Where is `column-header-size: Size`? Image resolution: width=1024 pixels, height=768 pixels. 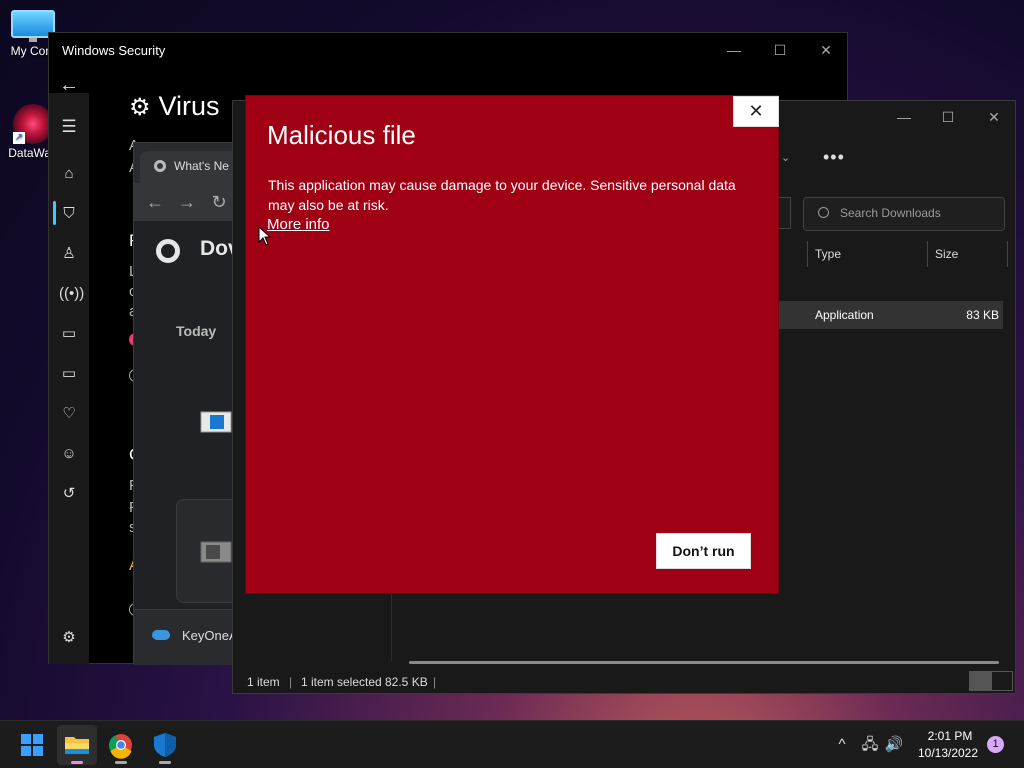 column-header-size: Size is located at coordinates (946, 254).